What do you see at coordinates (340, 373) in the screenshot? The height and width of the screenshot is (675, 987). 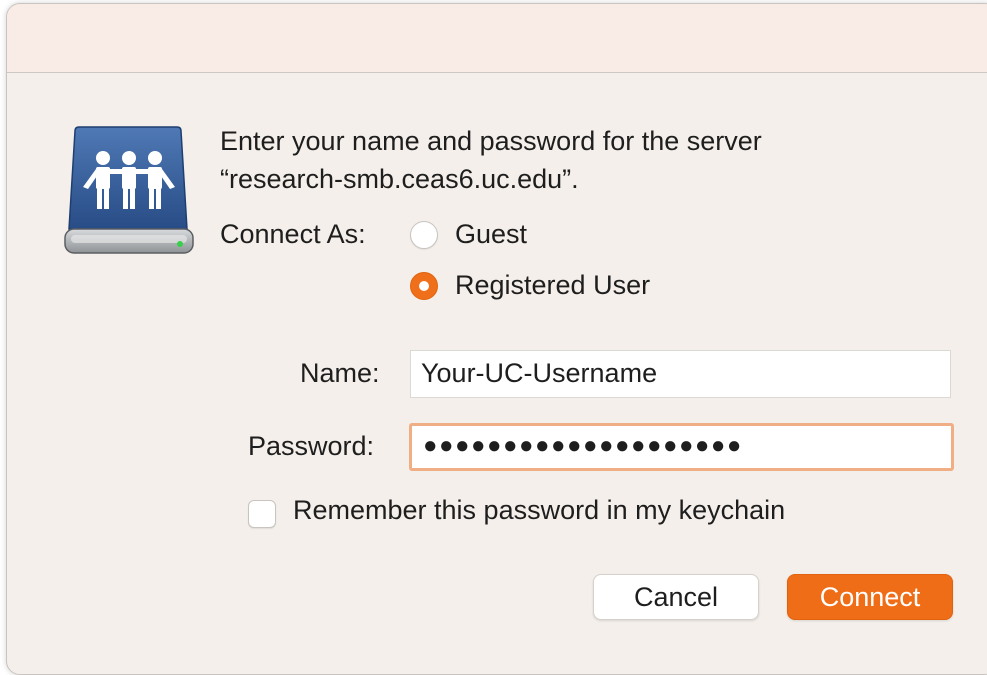 I see `name-label: Name:` at bounding box center [340, 373].